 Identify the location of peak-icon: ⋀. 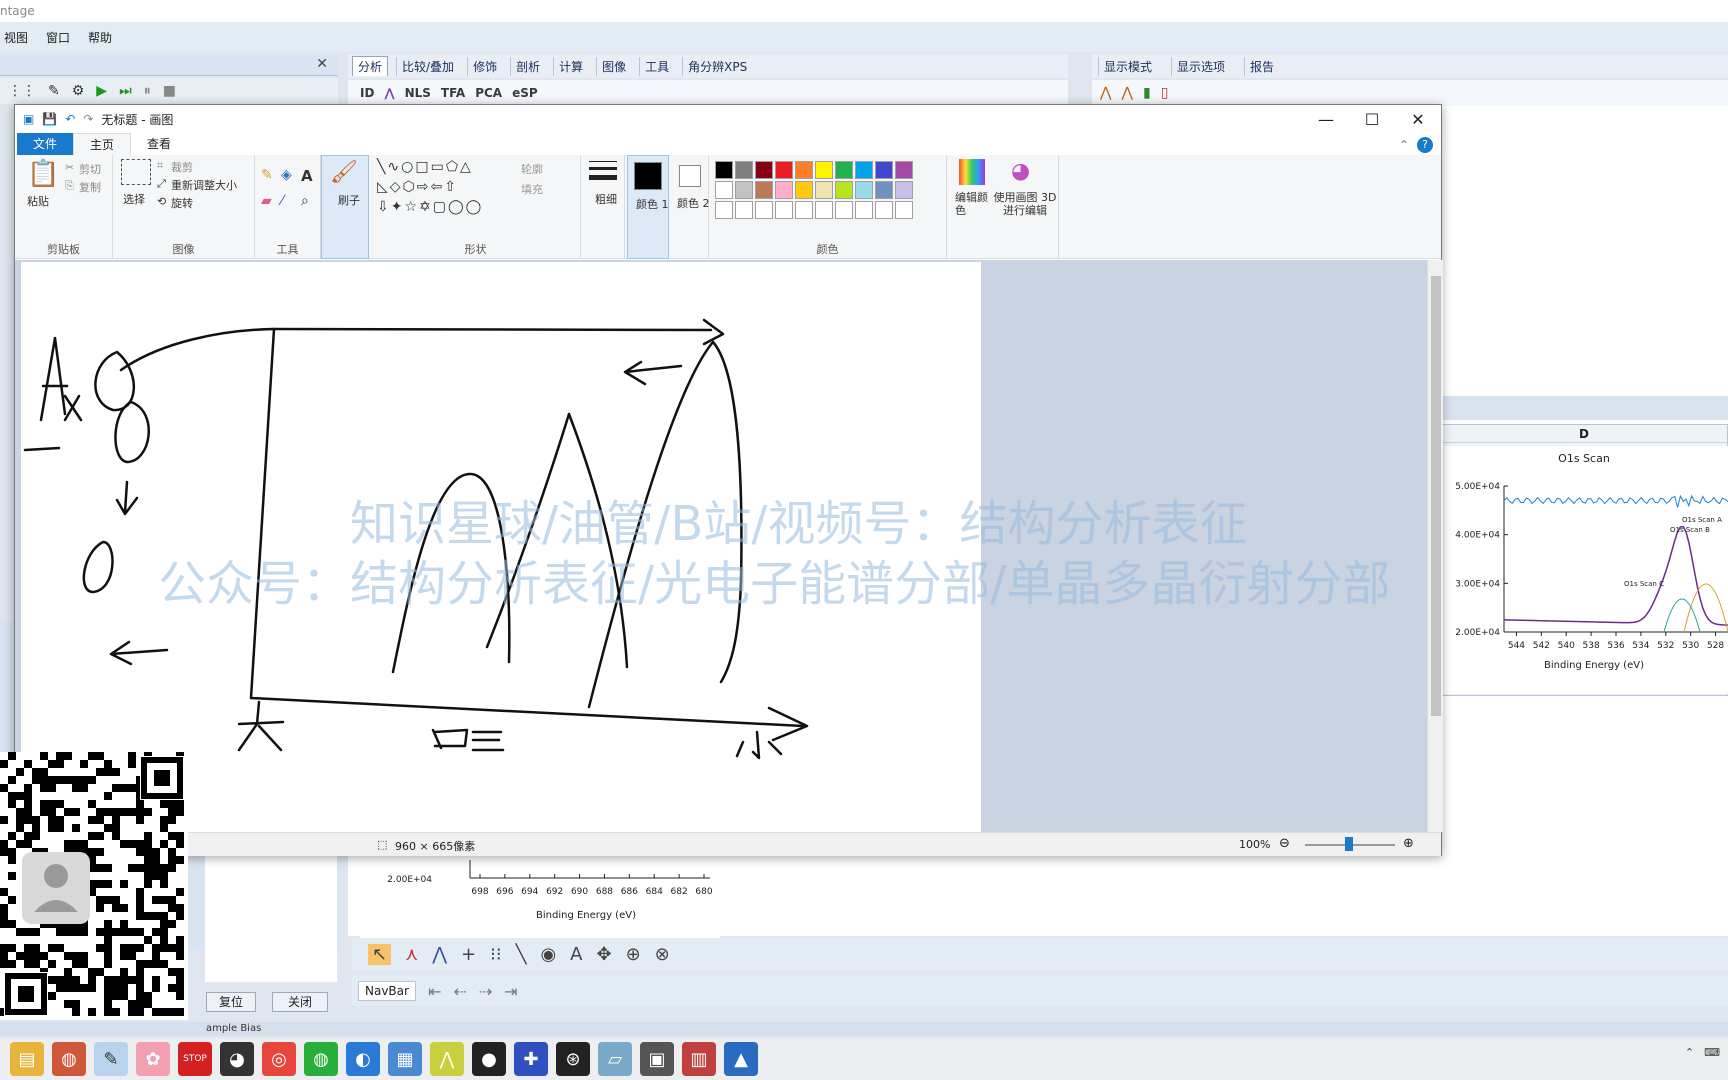
(389, 93).